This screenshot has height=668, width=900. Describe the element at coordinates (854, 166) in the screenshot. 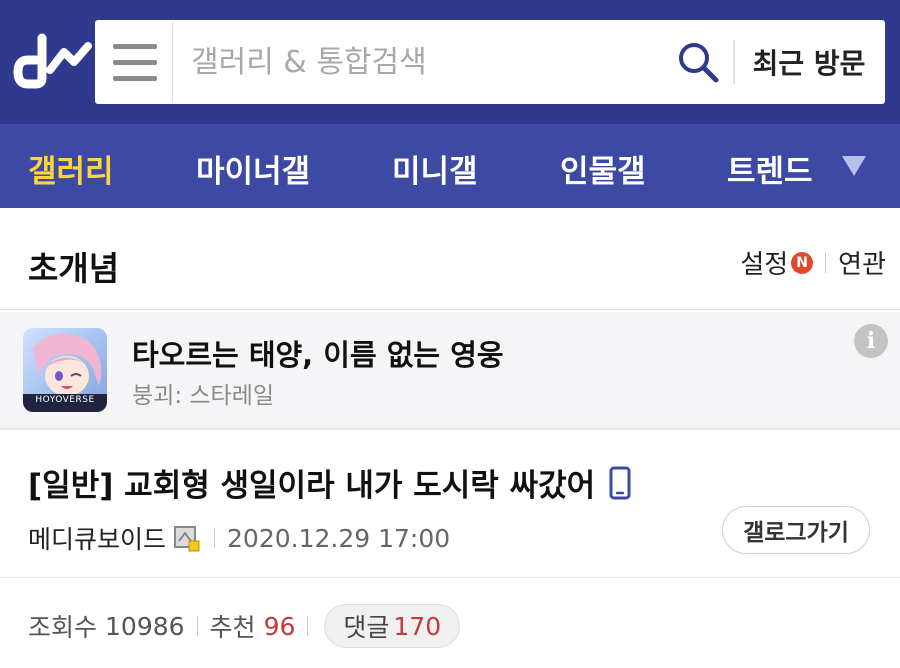

I see `triangle-down-icon` at that location.